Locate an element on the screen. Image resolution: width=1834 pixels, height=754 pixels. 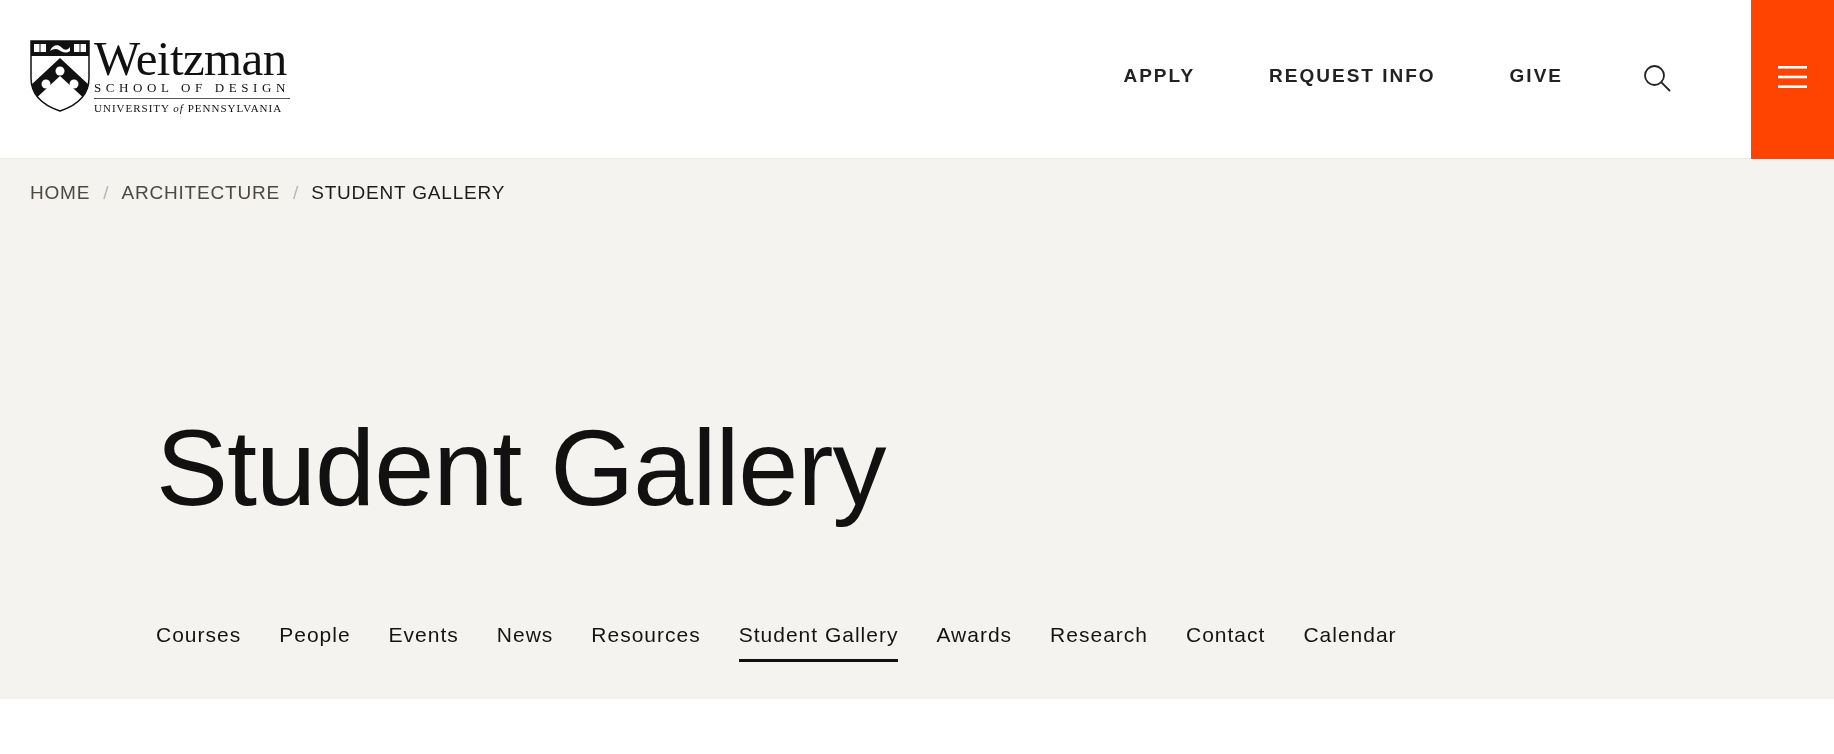
section-tab: People is located at coordinates (315, 642).